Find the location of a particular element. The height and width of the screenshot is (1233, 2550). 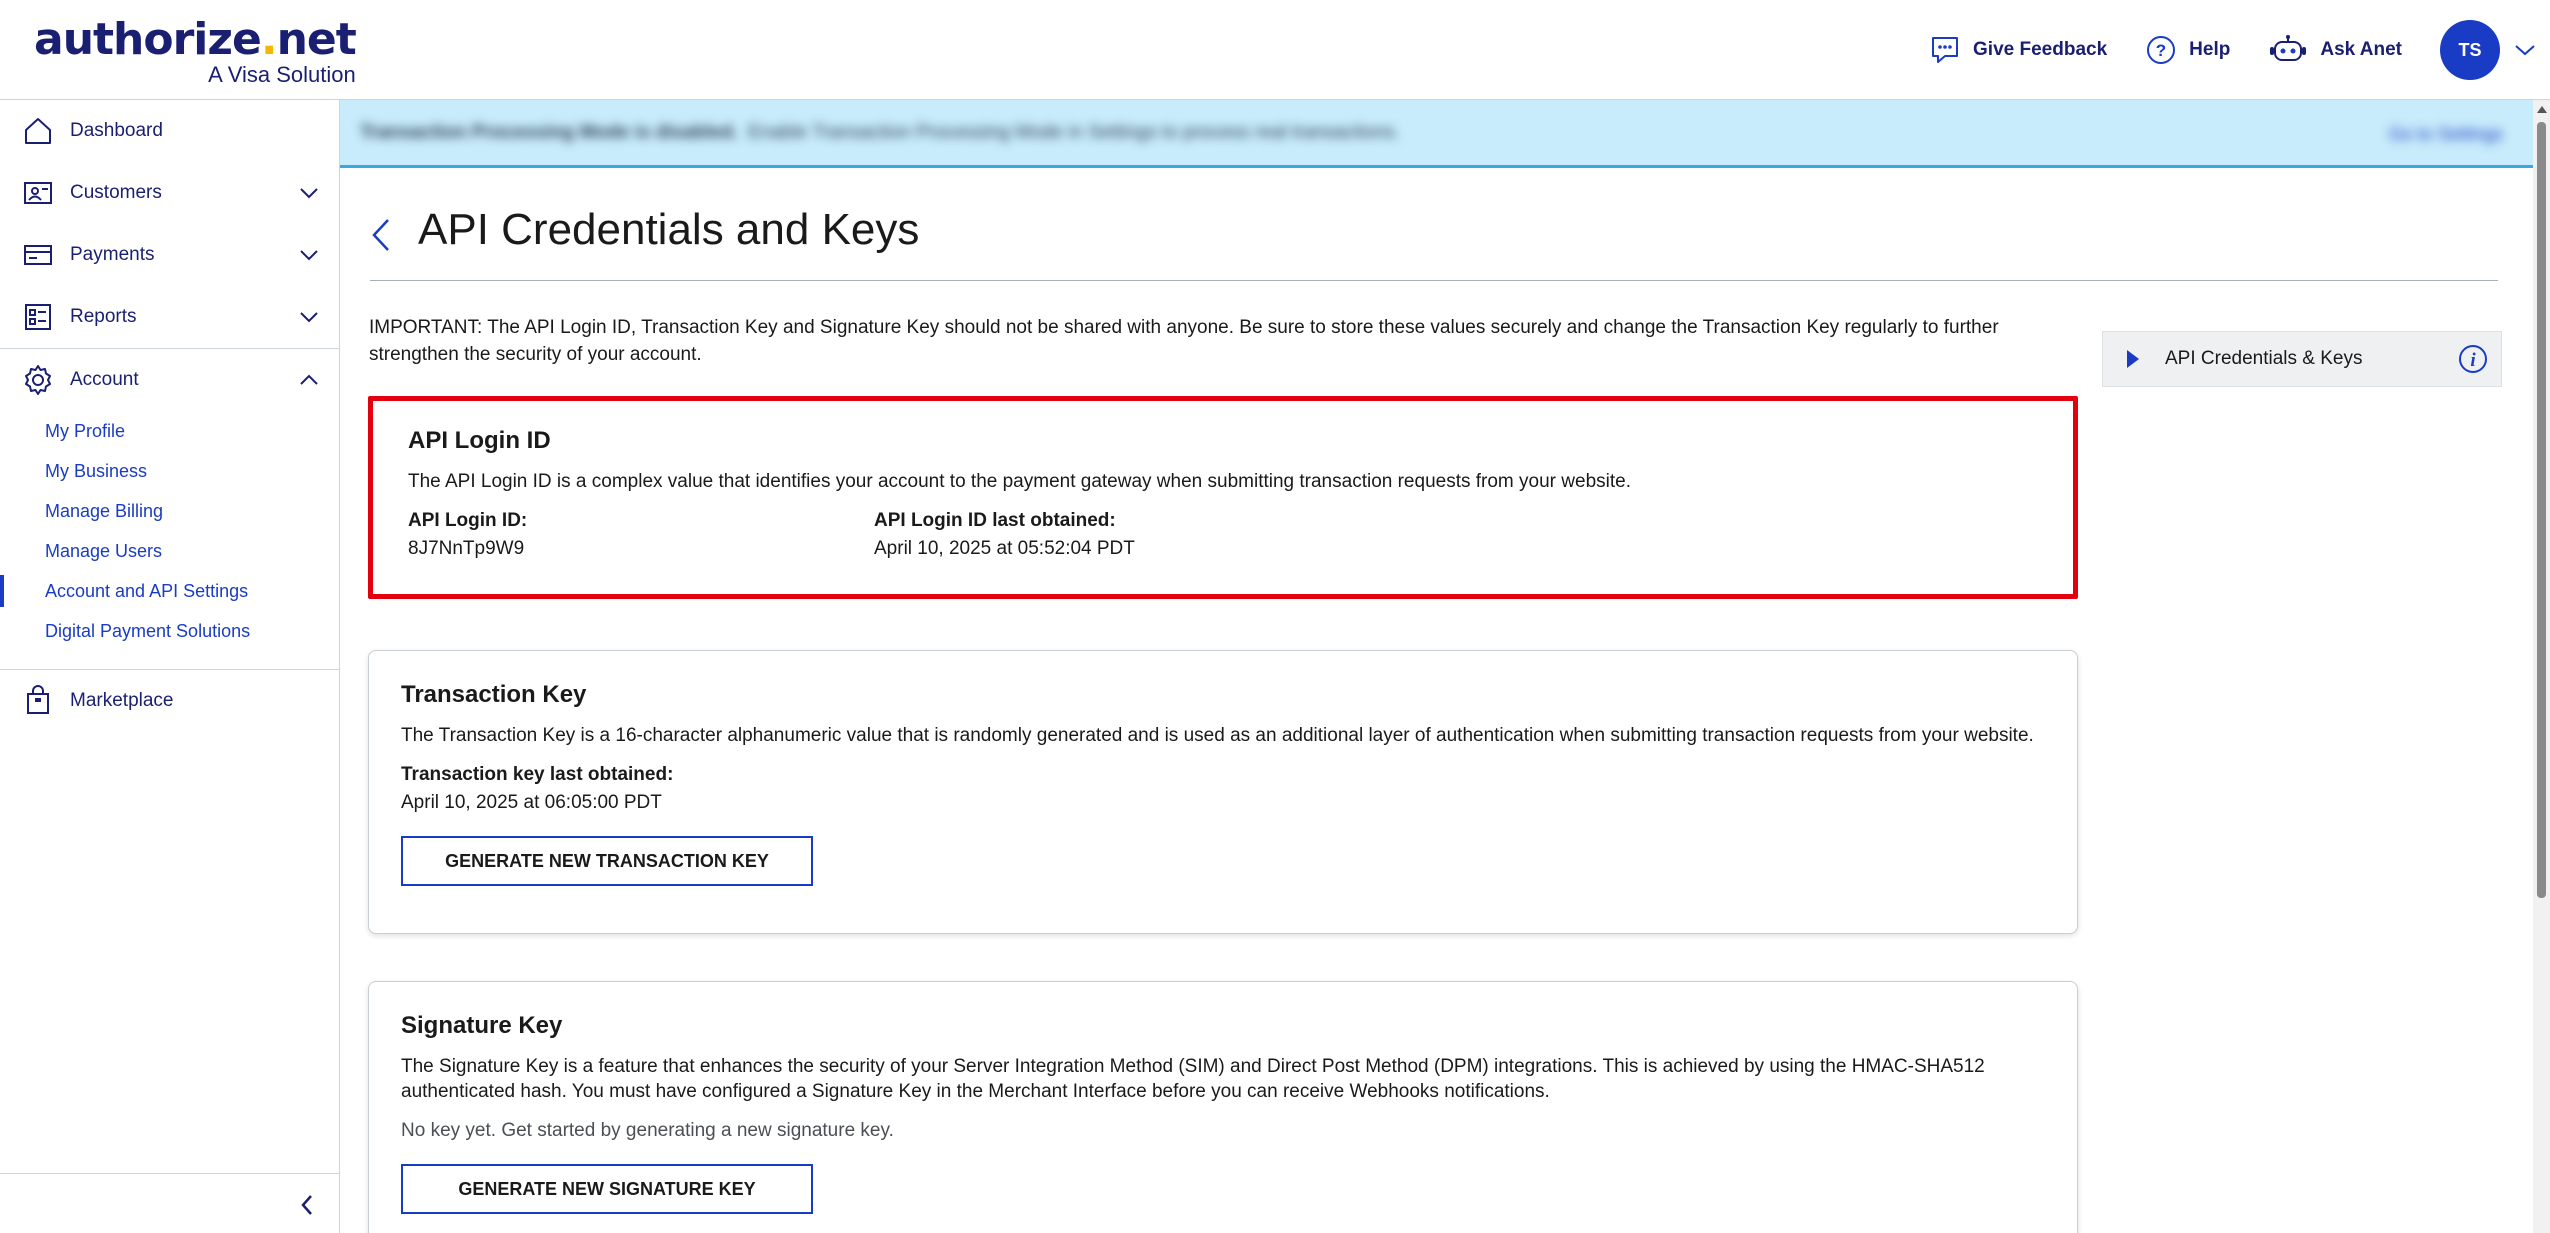

svg-text: i is located at coordinates (2473, 360).